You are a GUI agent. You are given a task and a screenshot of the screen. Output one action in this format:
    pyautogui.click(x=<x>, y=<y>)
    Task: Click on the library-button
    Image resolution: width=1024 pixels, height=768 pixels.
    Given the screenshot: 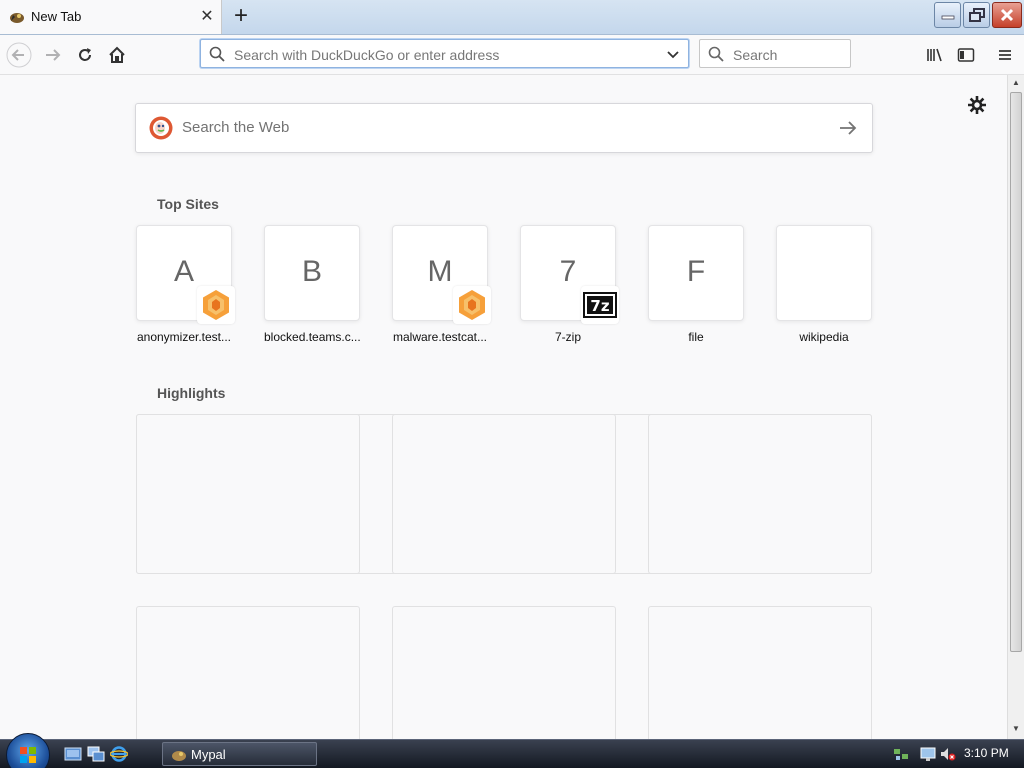 What is the action you would take?
    pyautogui.click(x=935, y=55)
    